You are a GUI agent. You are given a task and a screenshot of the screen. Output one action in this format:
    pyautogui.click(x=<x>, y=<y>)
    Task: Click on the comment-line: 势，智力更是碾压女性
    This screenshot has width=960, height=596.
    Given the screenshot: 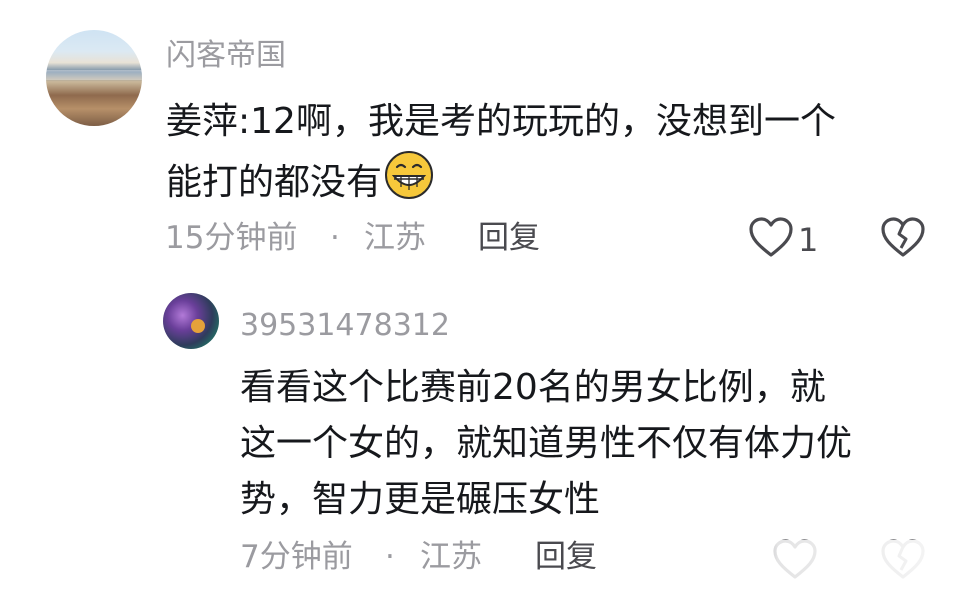 What is the action you would take?
    pyautogui.click(x=420, y=499)
    